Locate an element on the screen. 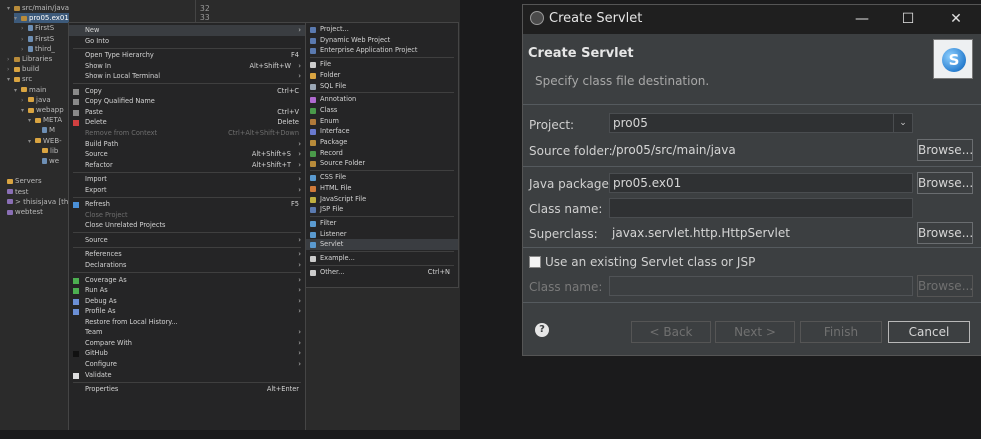 This screenshot has height=439, width=981. submenu-item: Package is located at coordinates (382, 142).